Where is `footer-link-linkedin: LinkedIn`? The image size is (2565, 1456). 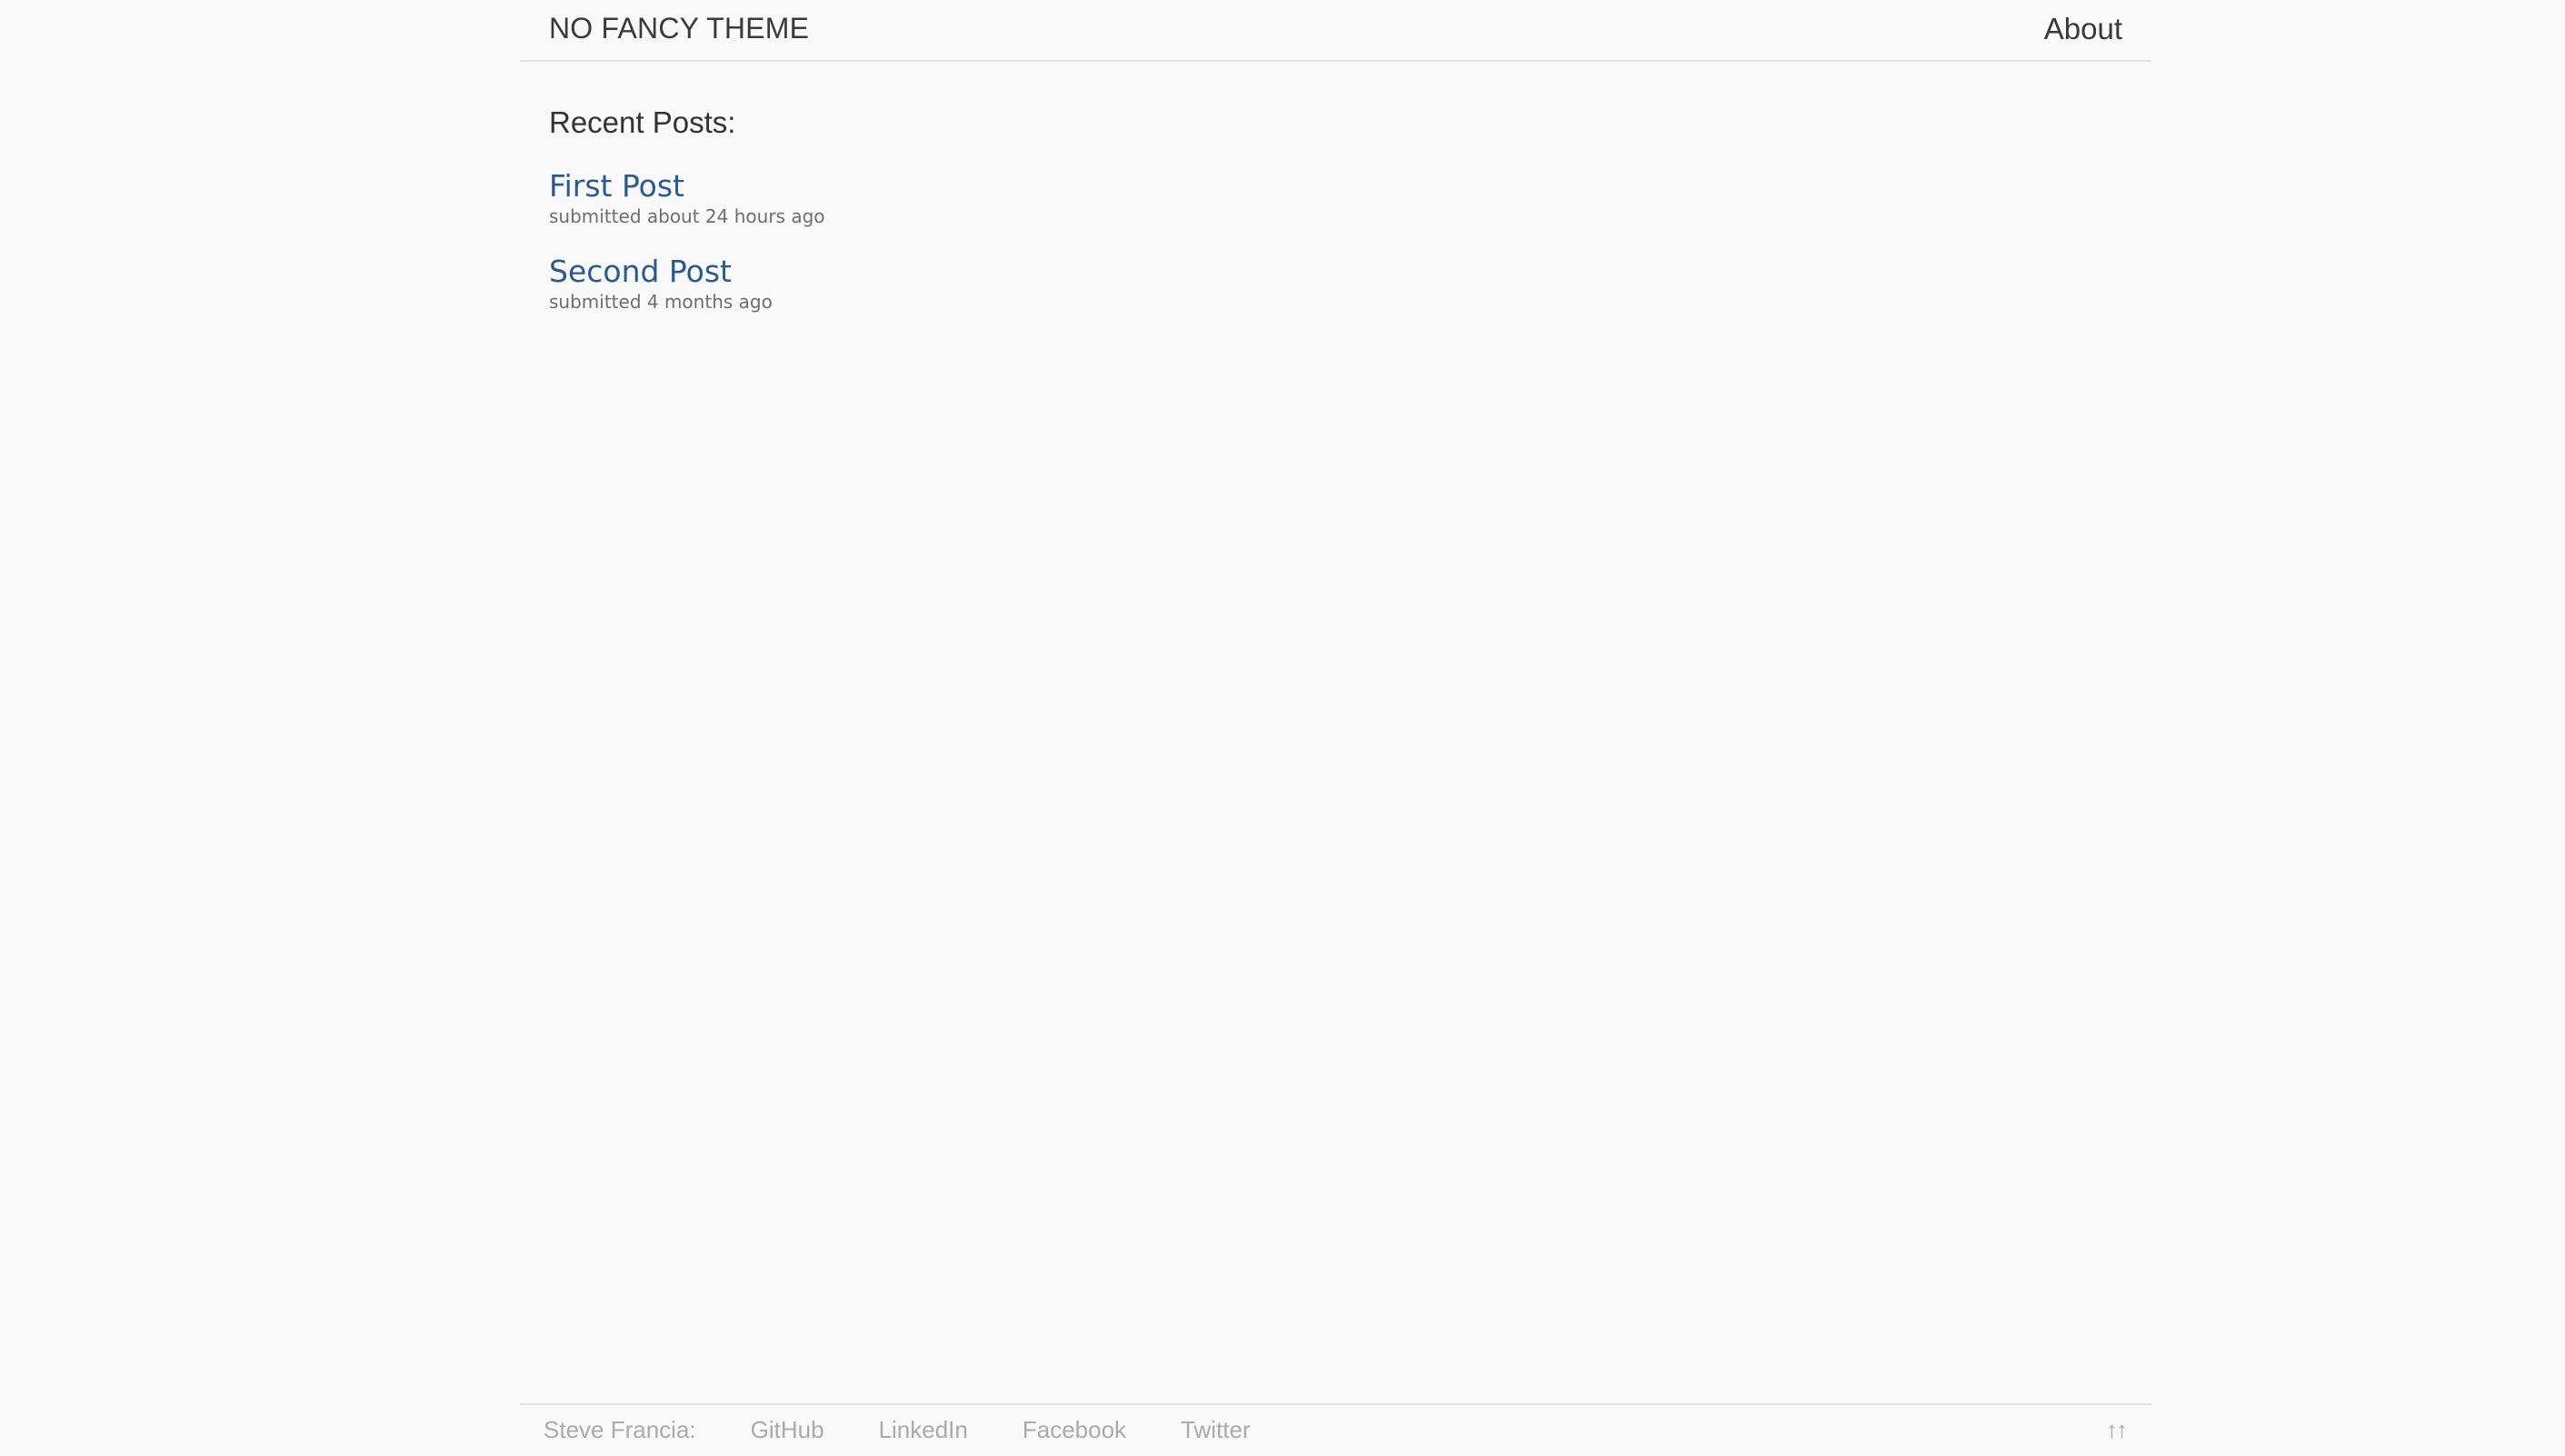 footer-link-linkedin: LinkedIn is located at coordinates (923, 1430).